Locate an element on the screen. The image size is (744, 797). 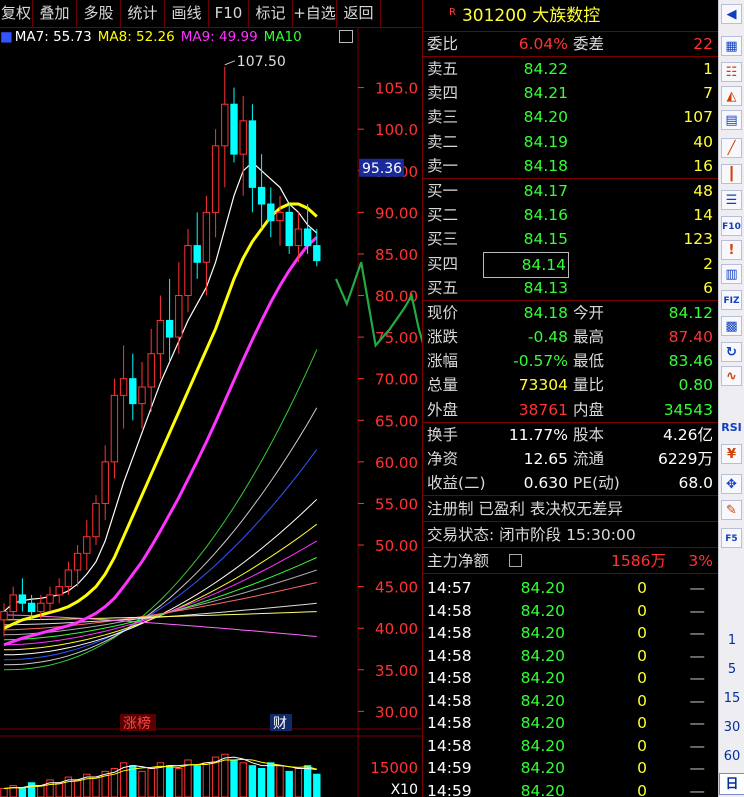
tick-volume: 0 is located at coordinates (642, 723).